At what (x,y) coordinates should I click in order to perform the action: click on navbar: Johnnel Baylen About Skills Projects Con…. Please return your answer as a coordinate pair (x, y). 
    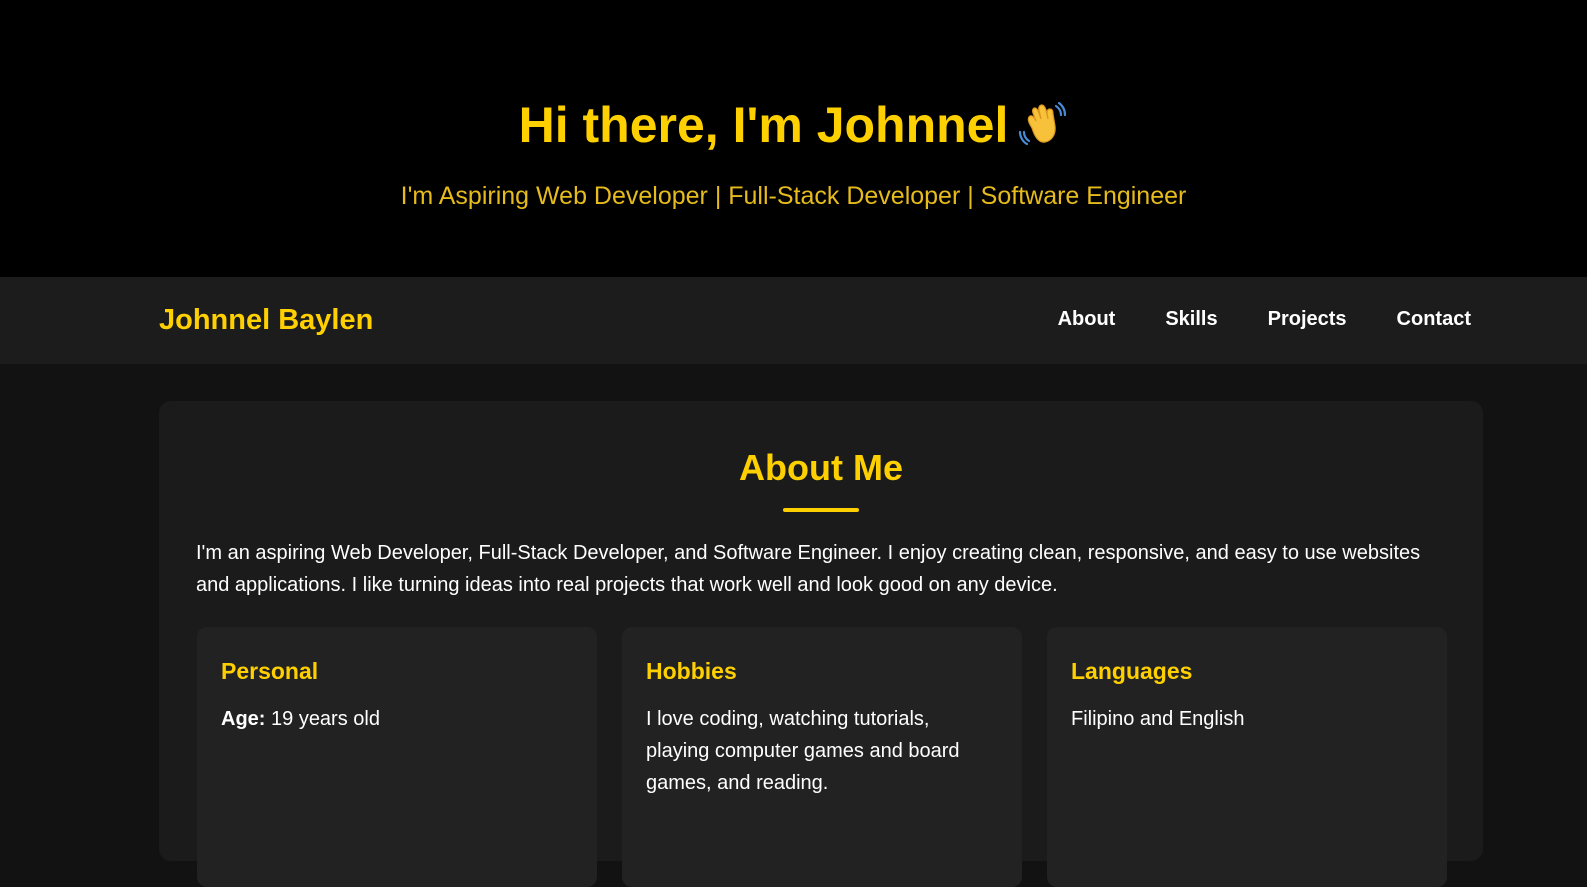
    Looking at the image, I should click on (793, 320).